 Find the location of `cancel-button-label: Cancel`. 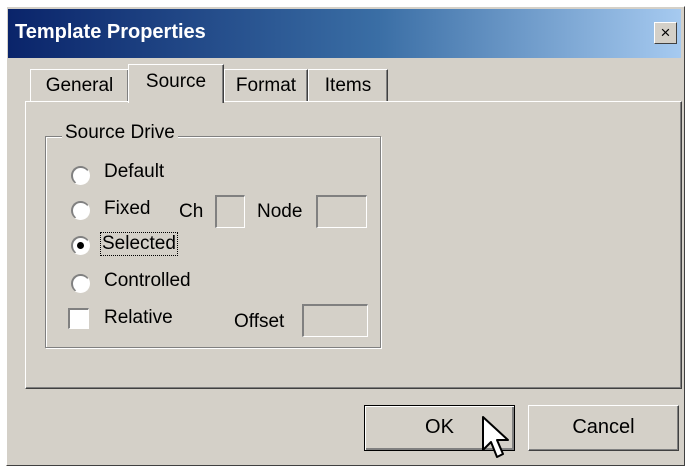

cancel-button-label: Cancel is located at coordinates (603, 427).